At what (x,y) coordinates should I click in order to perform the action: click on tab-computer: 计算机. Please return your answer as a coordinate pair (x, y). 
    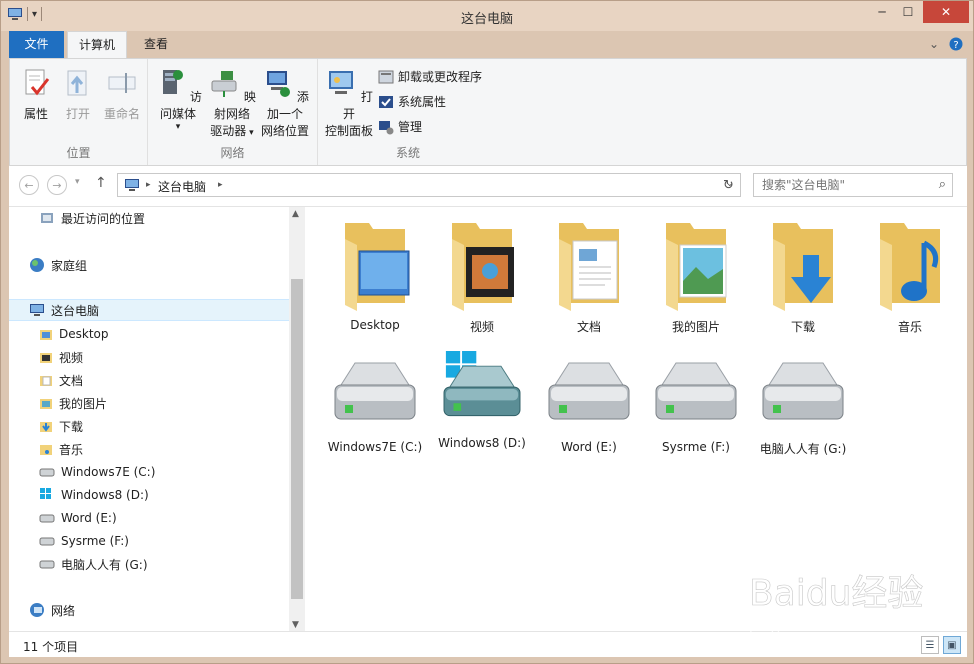
    Looking at the image, I should click on (97, 44).